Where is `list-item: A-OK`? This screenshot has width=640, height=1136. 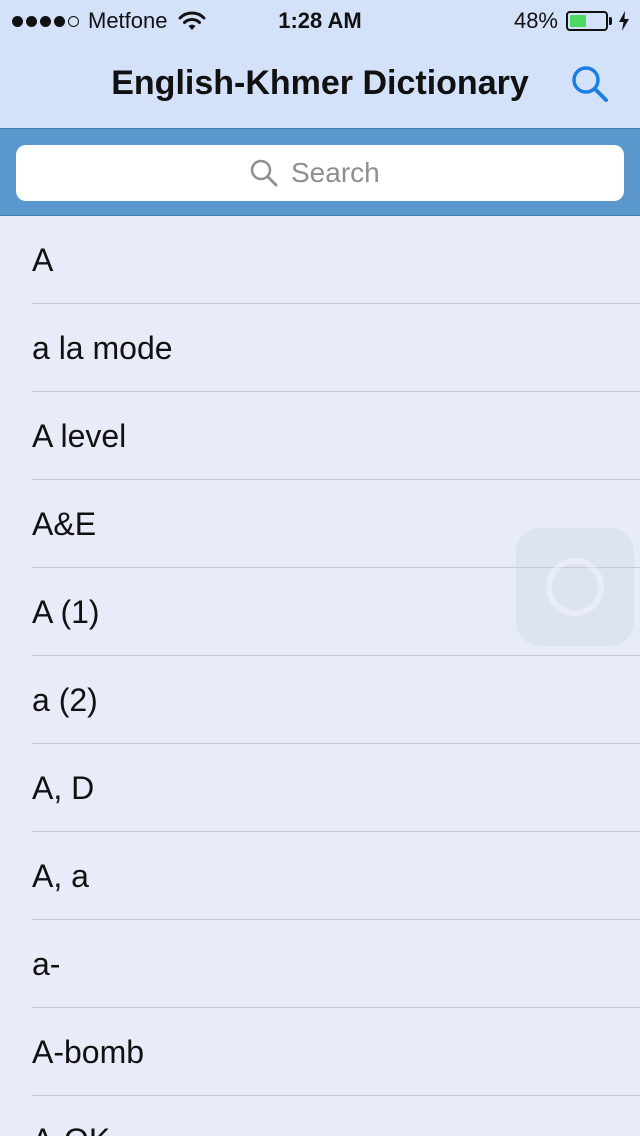
list-item: A-OK is located at coordinates (320, 1116).